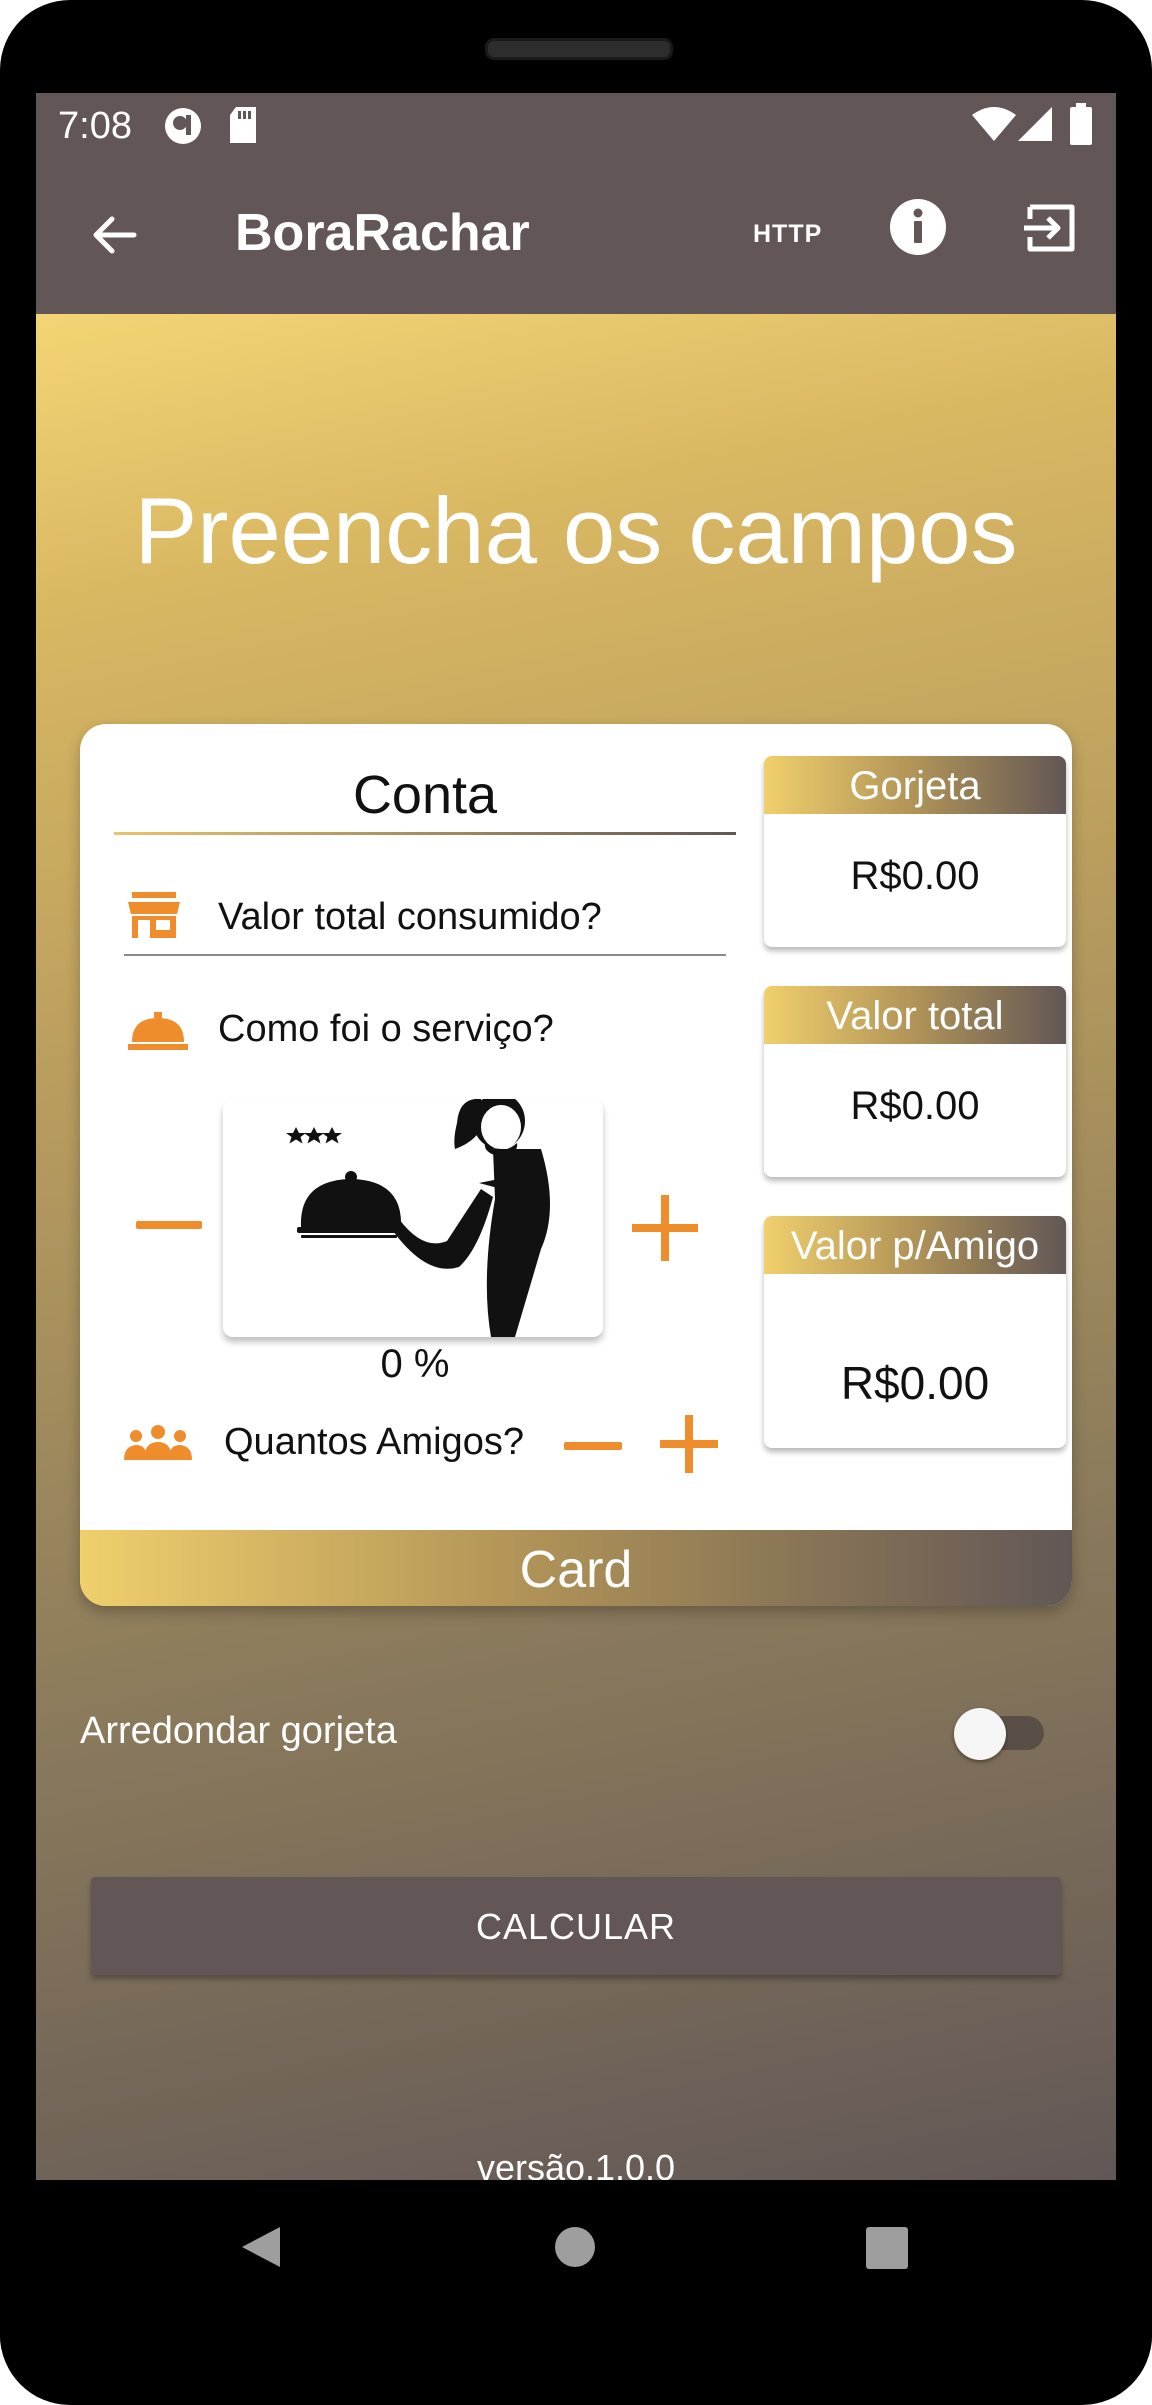 The width and height of the screenshot is (1152, 2405). Describe the element at coordinates (579, 49) in the screenshot. I see `speaker-grille` at that location.